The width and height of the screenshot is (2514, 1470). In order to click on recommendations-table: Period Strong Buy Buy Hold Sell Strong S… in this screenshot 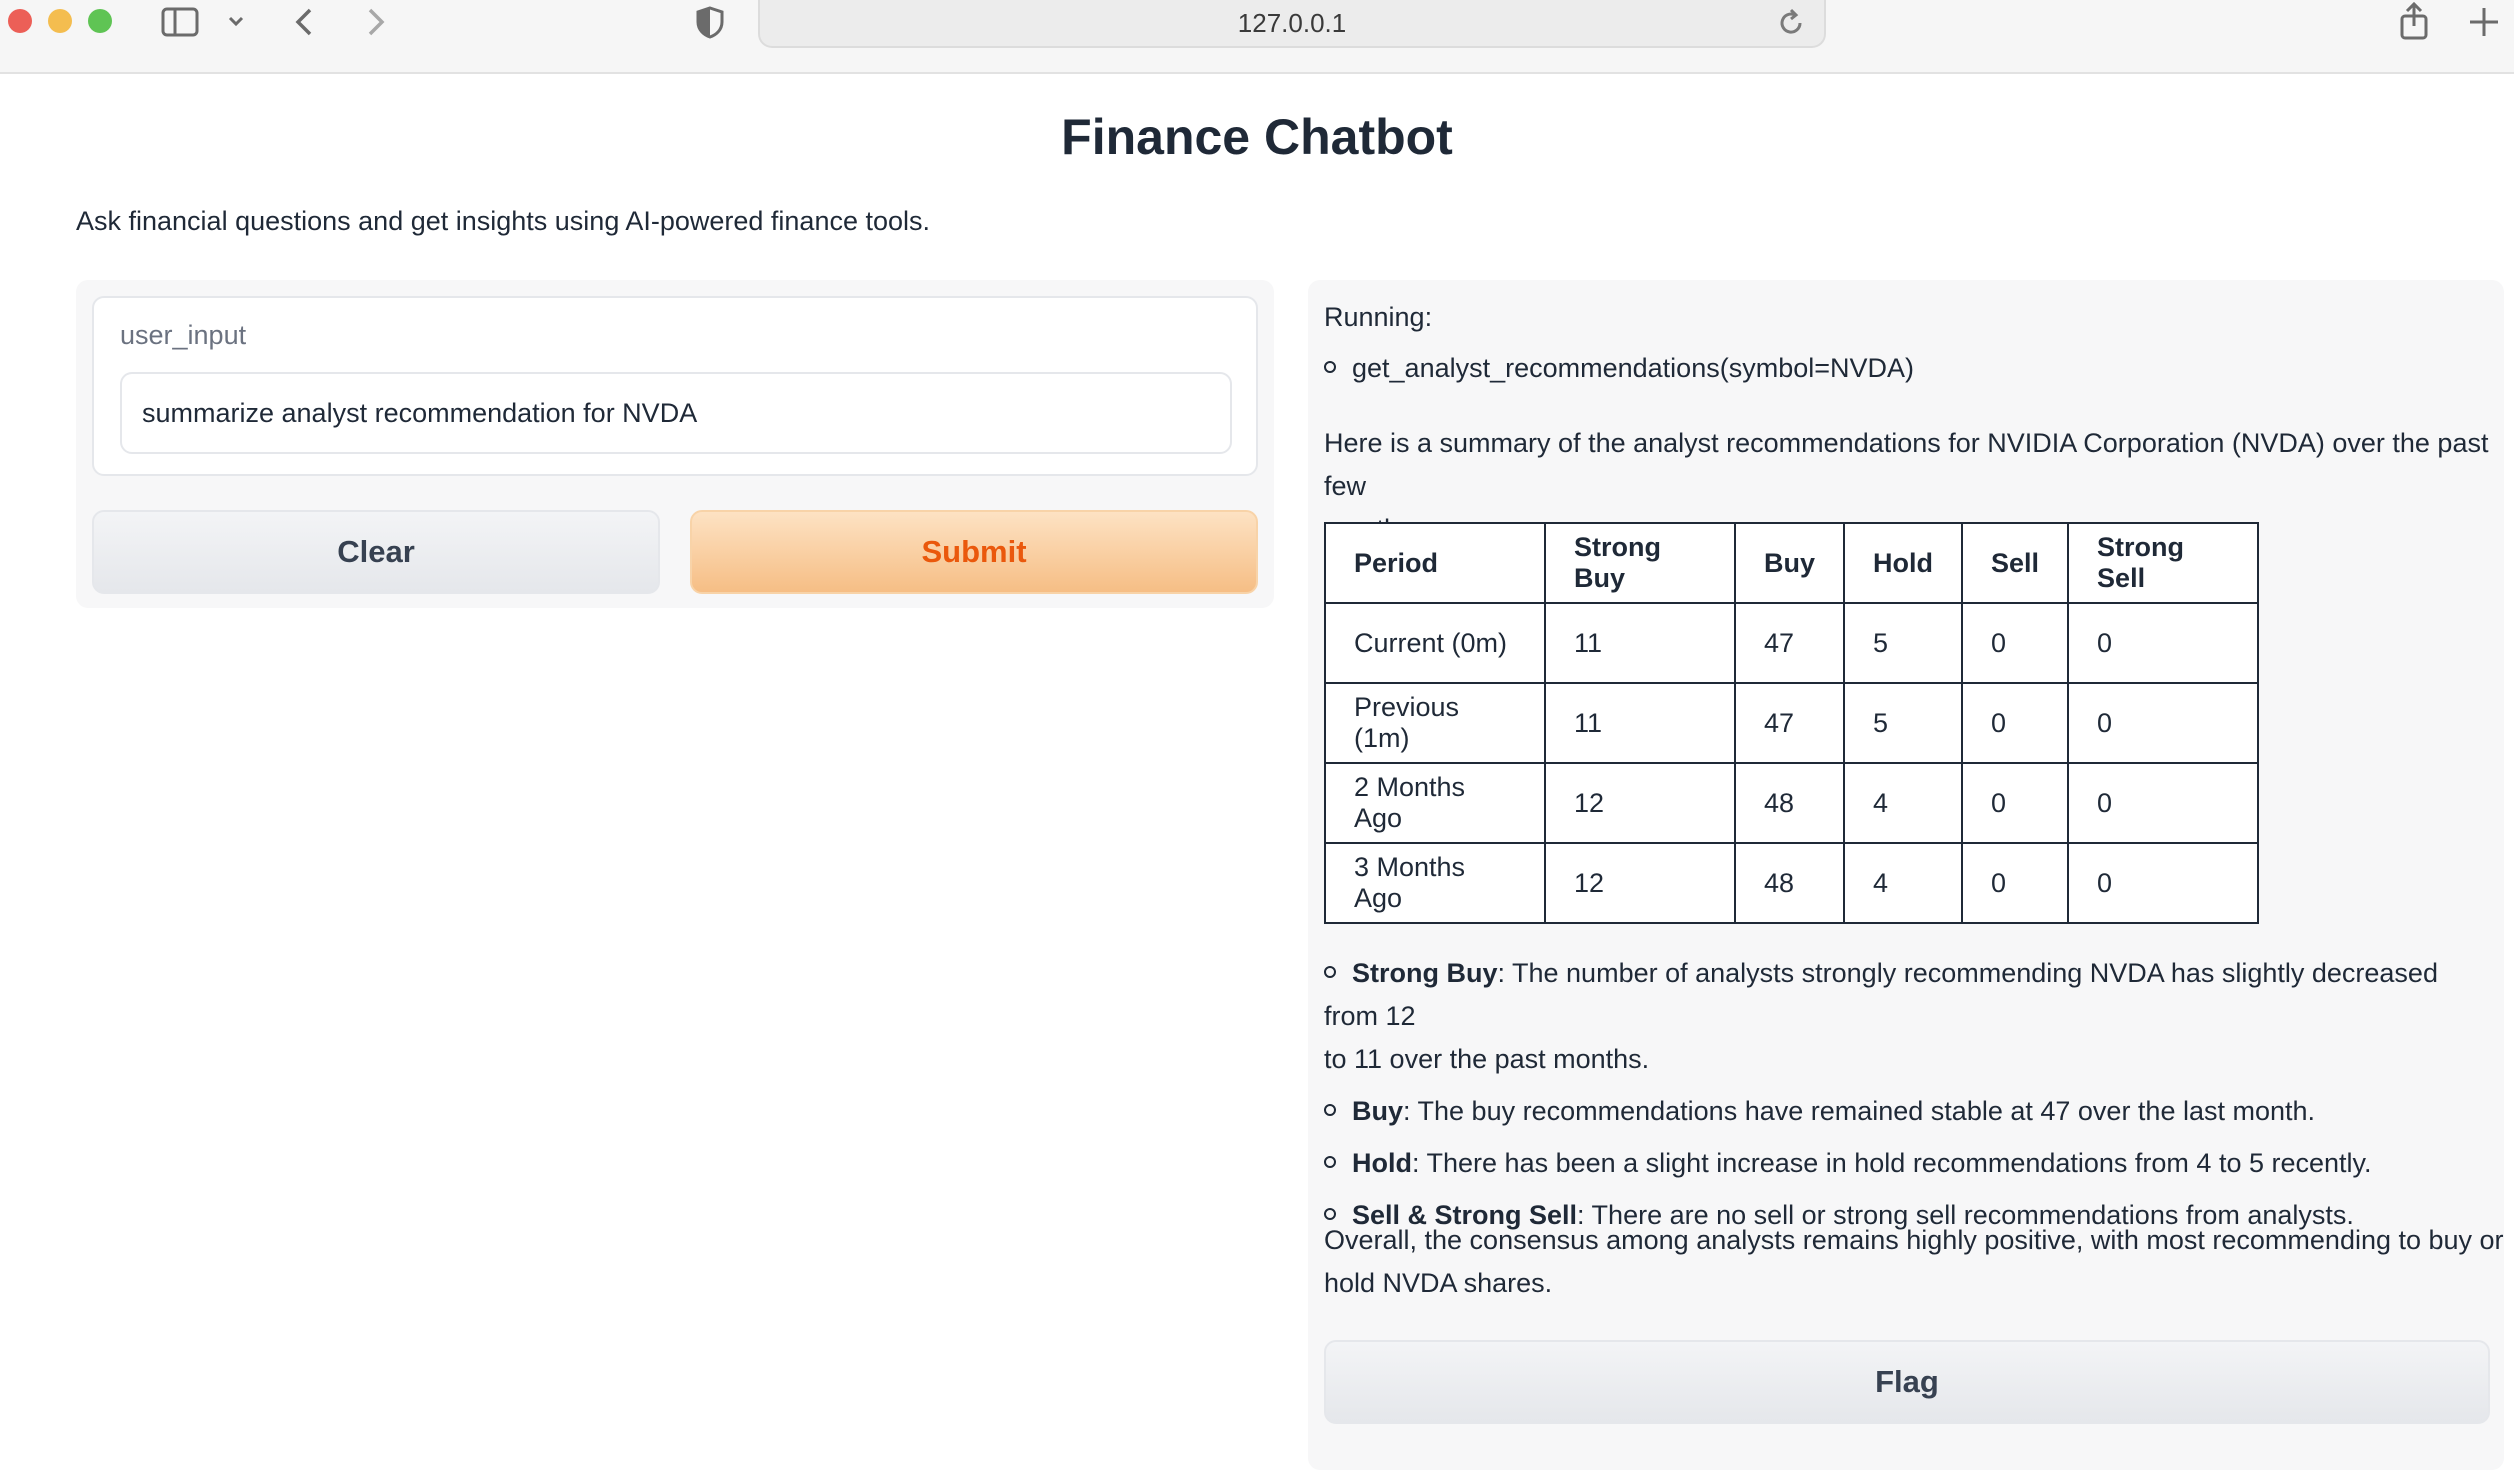, I will do `click(1792, 723)`.